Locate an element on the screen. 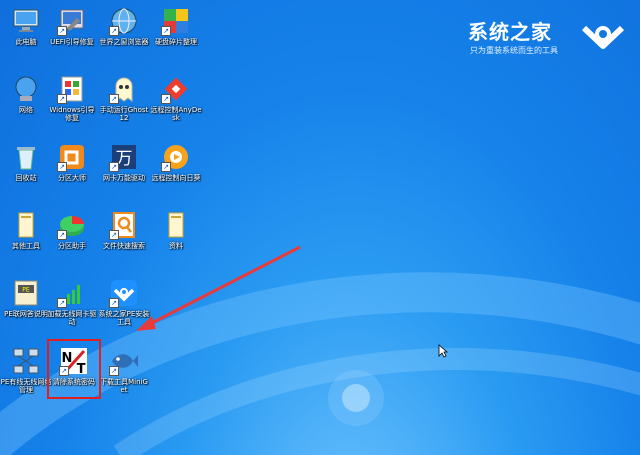  desktop-icon-partition-helper: ↗ 分区助手 is located at coordinates (72, 240).